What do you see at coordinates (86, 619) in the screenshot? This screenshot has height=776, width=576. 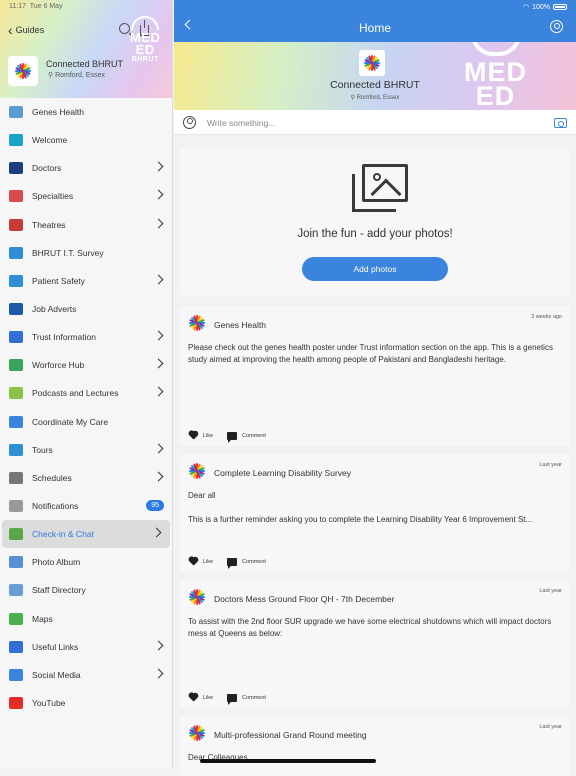 I see `sidebar-item: Maps` at bounding box center [86, 619].